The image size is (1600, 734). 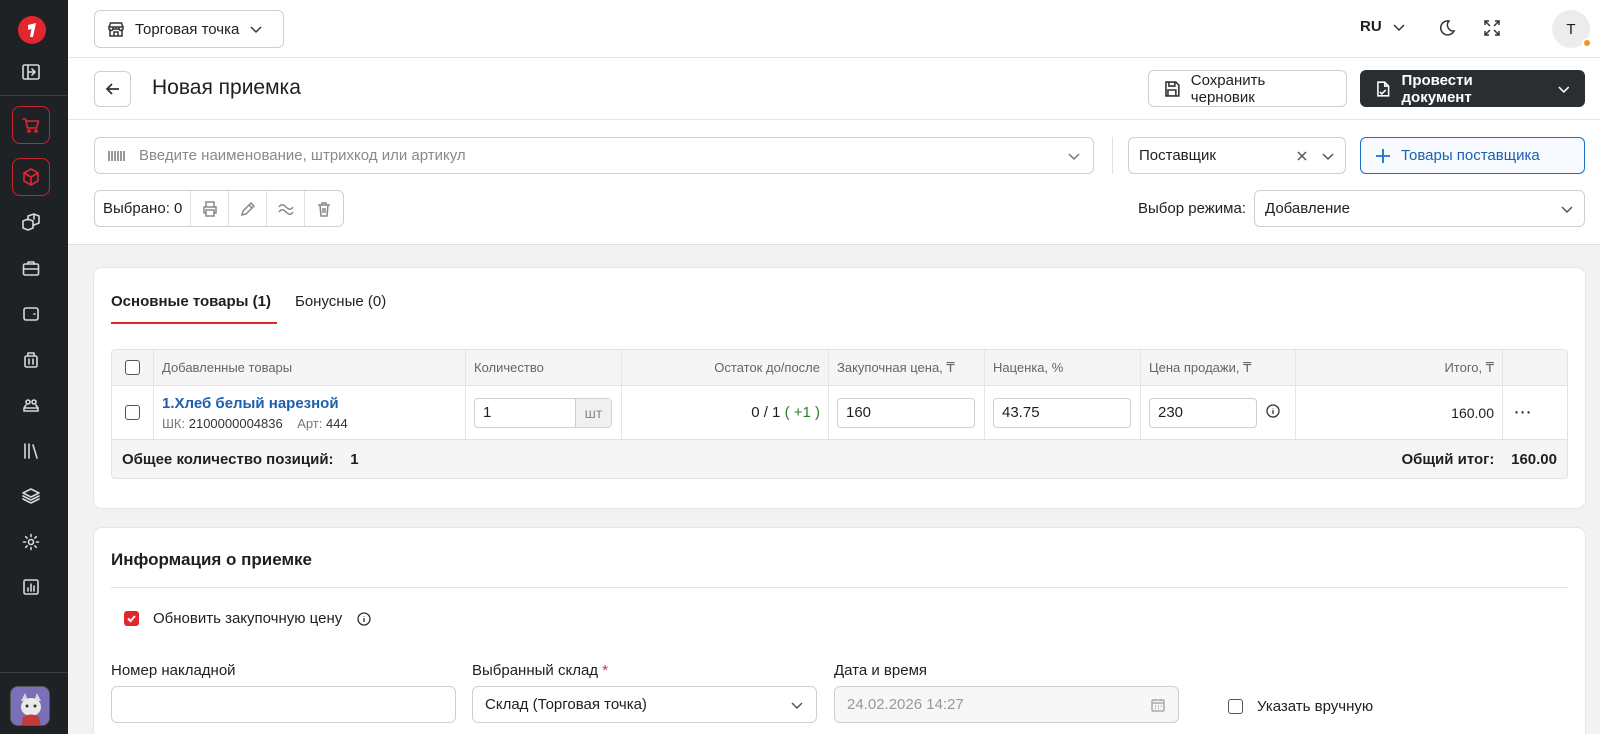 I want to click on plus-icon, so click(x=1383, y=155).